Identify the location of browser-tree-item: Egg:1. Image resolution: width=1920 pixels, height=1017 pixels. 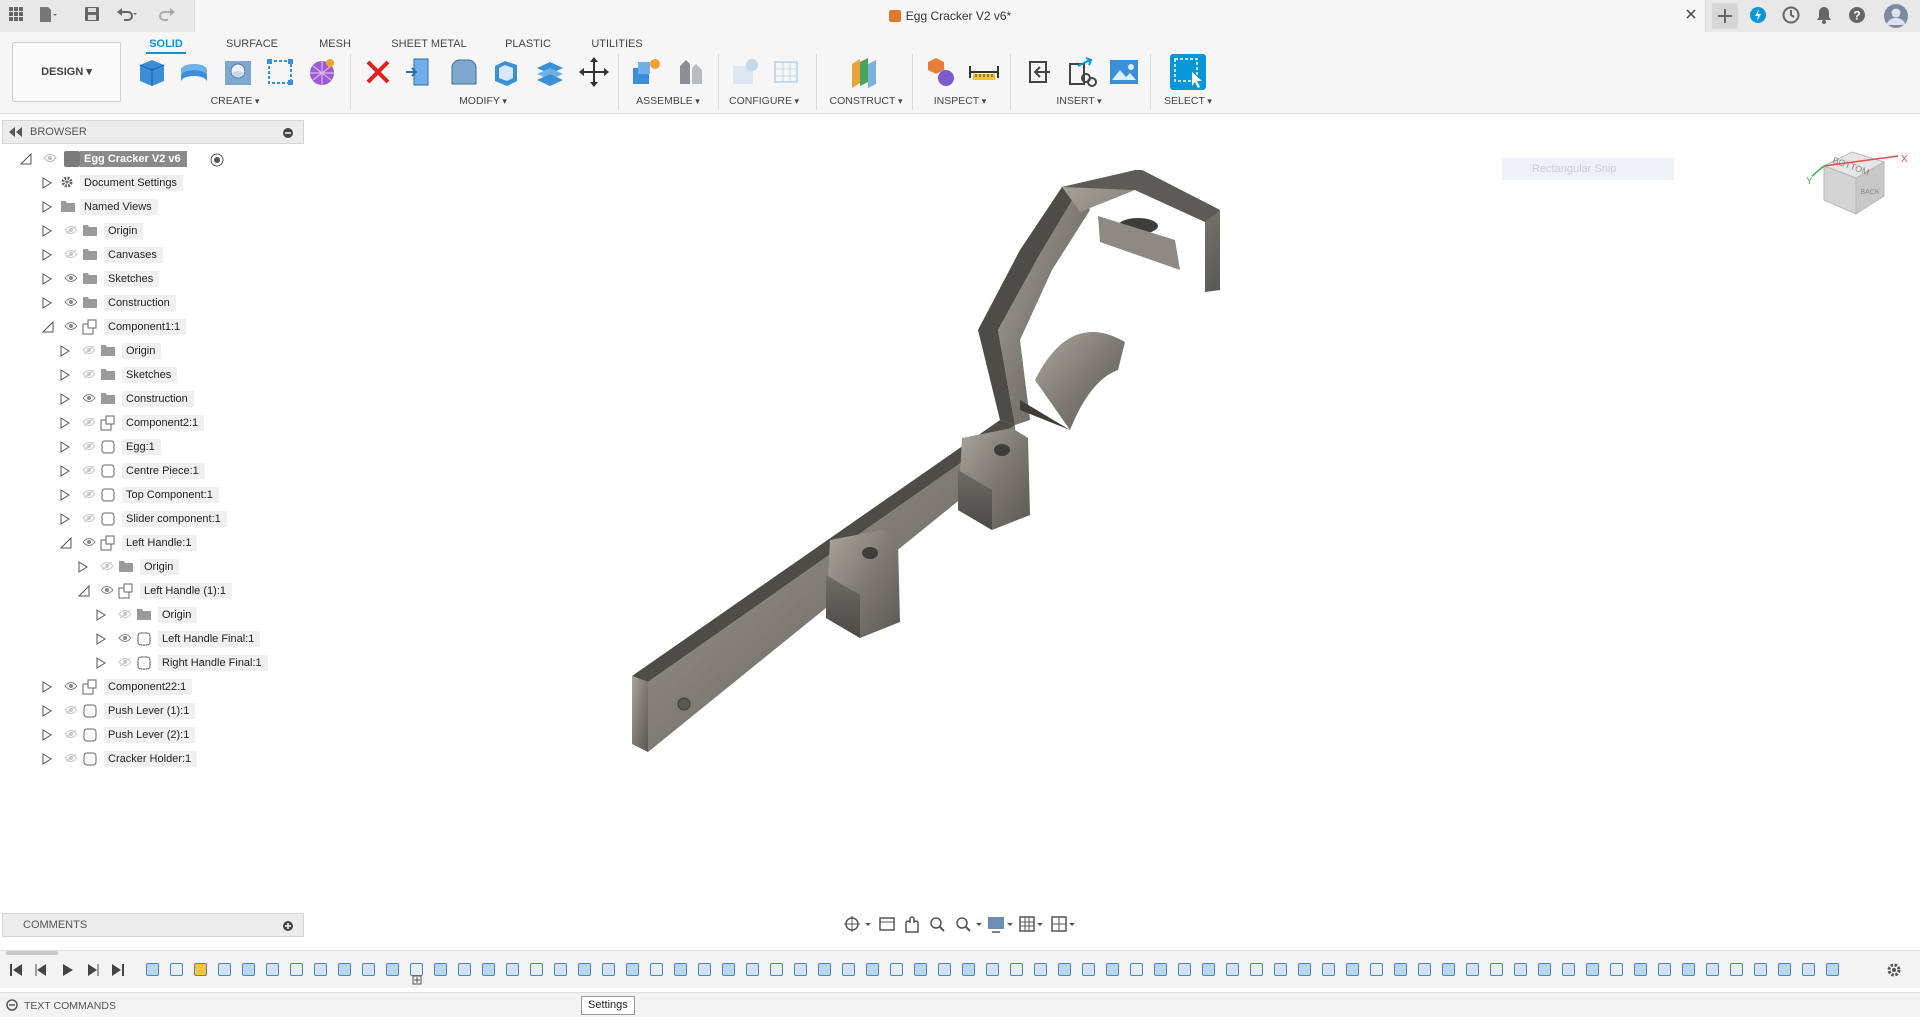
(150, 447).